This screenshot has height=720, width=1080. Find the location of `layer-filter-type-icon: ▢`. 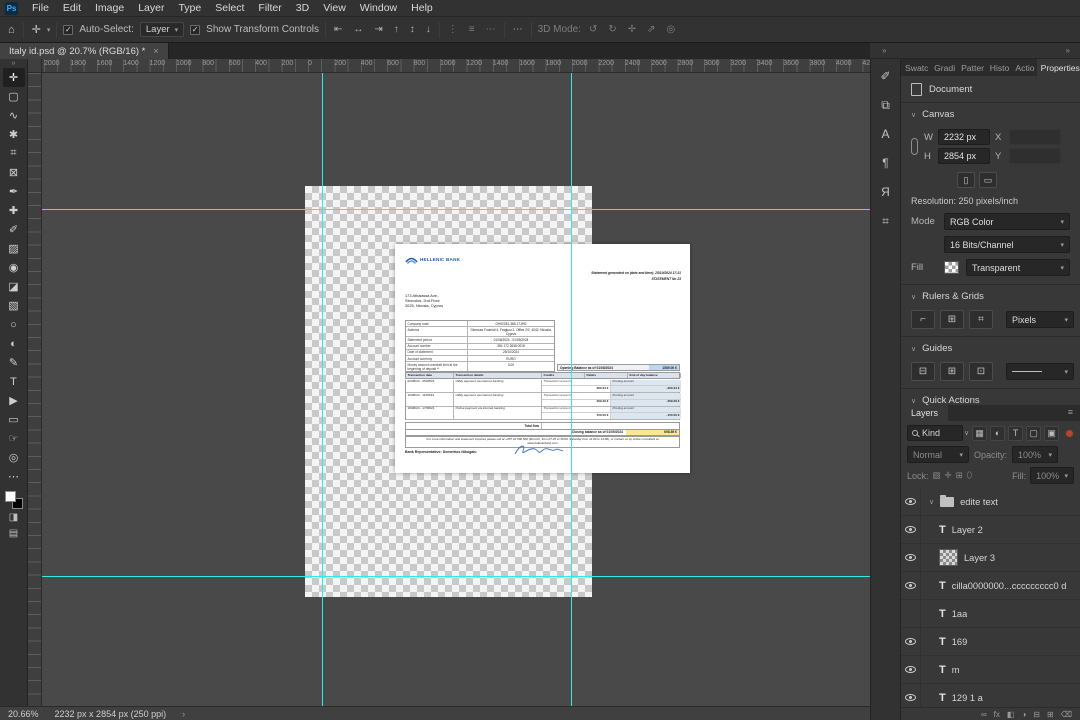

layer-filter-type-icon: ▢ is located at coordinates (1034, 433).